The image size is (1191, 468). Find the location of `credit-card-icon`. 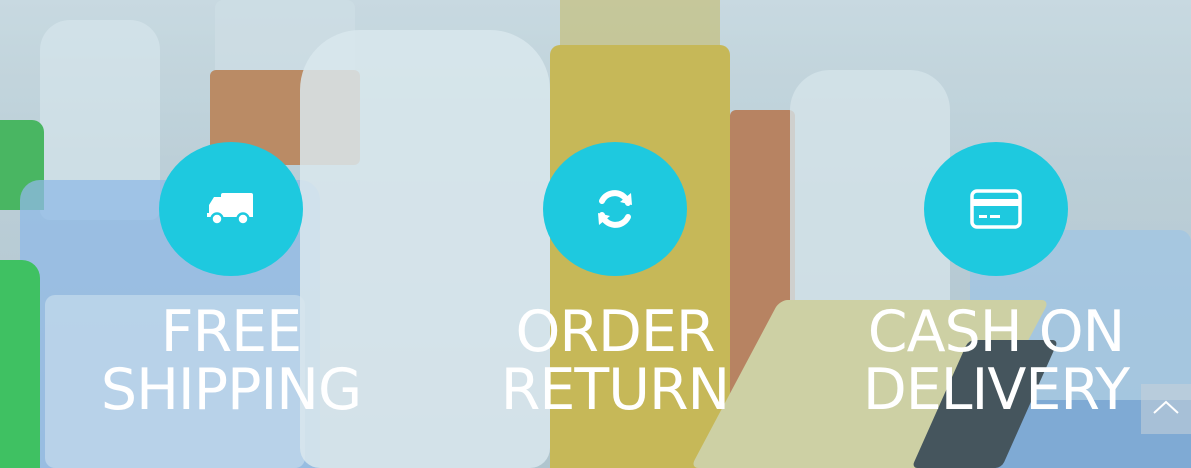

credit-card-icon is located at coordinates (996, 209).